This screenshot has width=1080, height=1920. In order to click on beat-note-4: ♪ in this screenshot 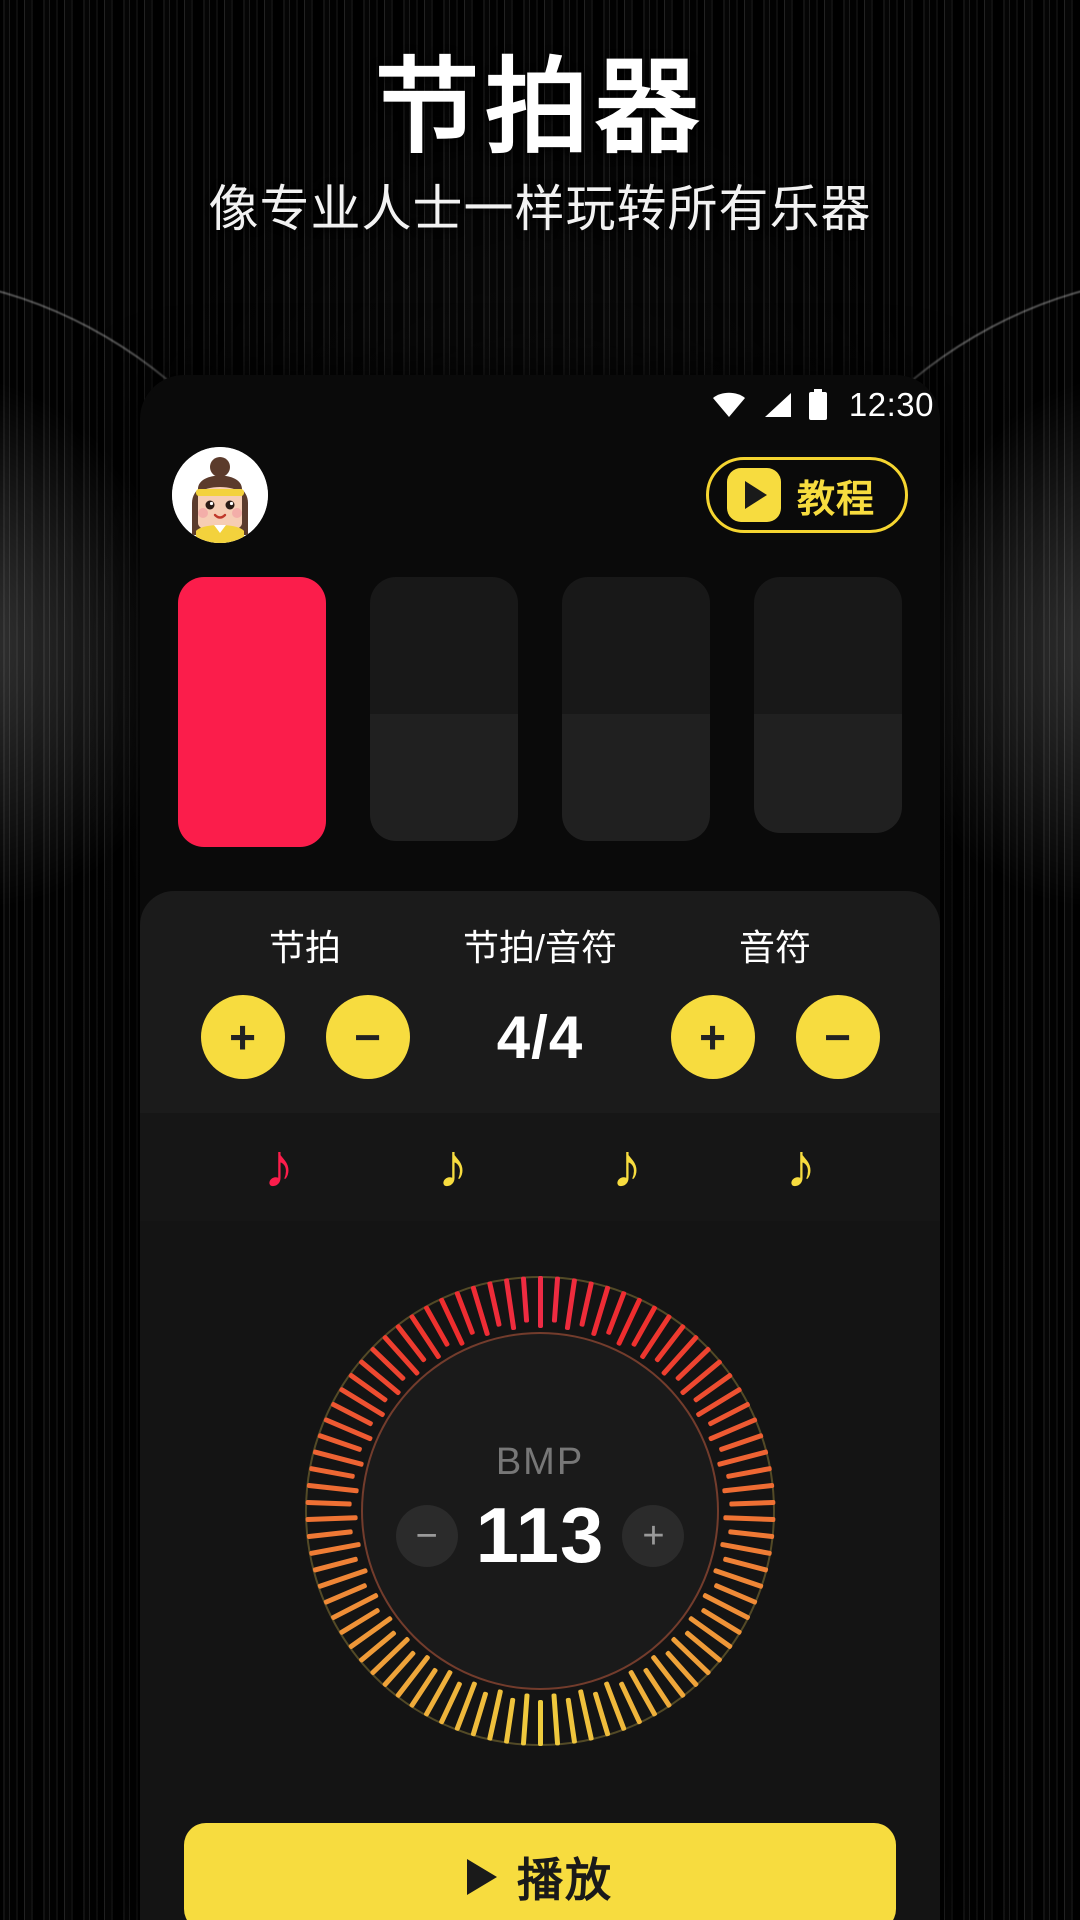, I will do `click(801, 1167)`.